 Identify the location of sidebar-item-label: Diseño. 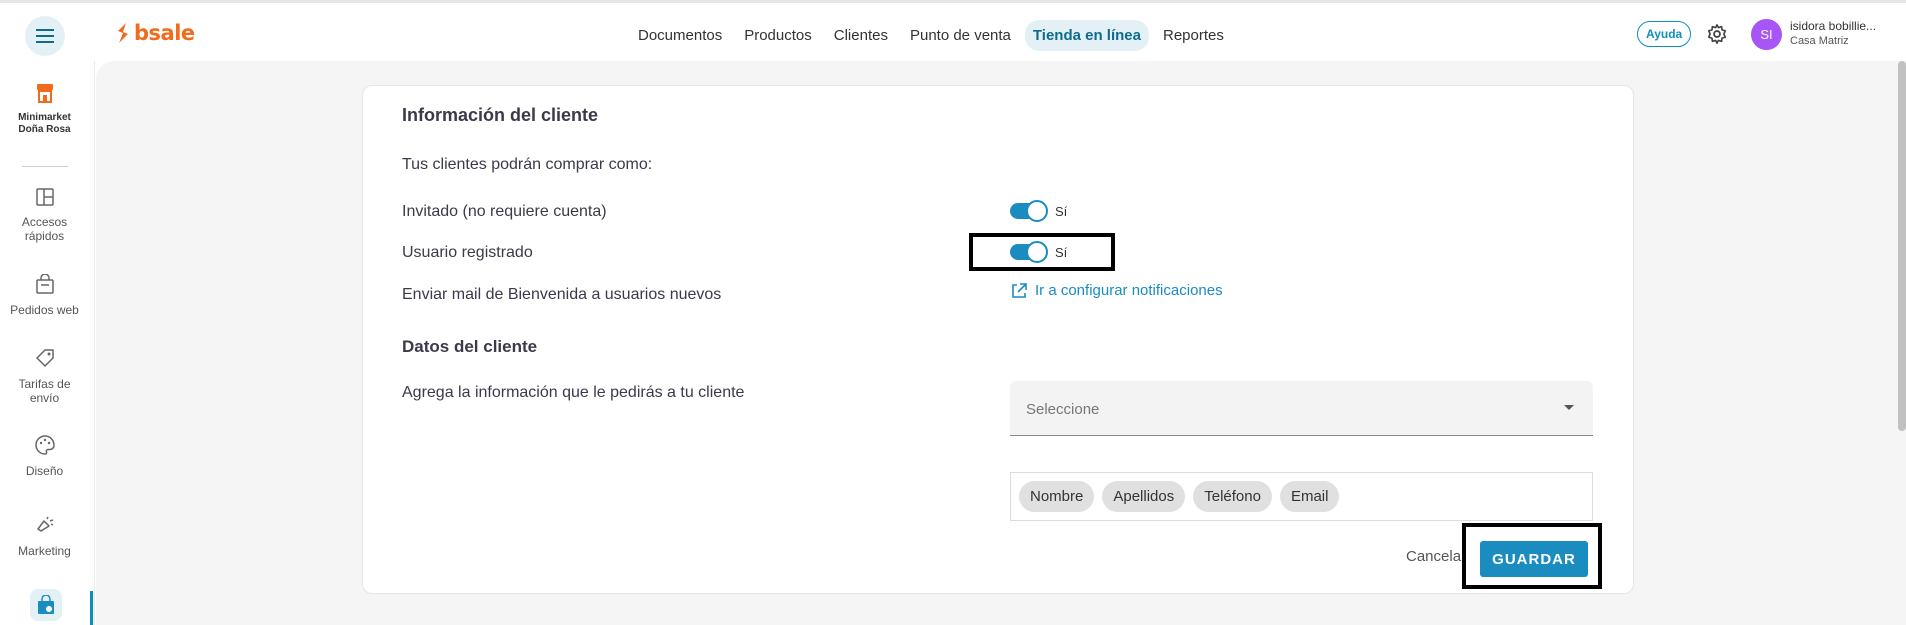
(44, 471).